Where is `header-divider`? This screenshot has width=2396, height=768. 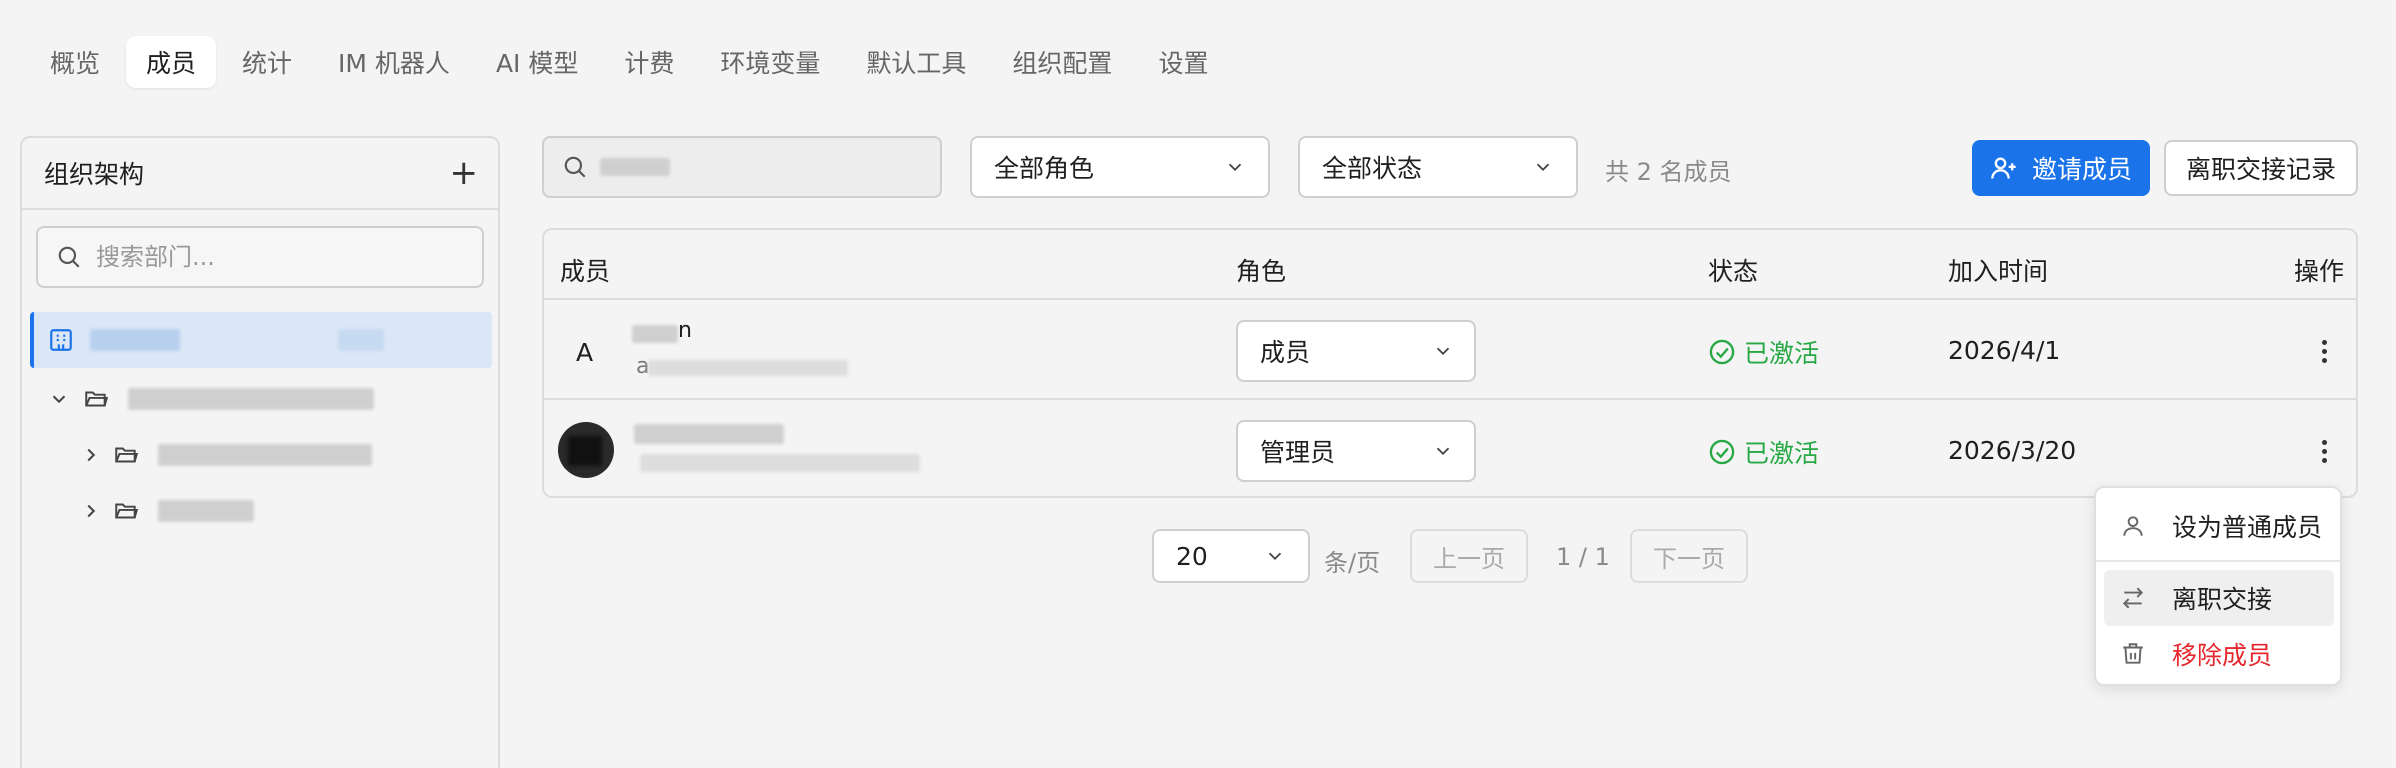 header-divider is located at coordinates (1450, 299).